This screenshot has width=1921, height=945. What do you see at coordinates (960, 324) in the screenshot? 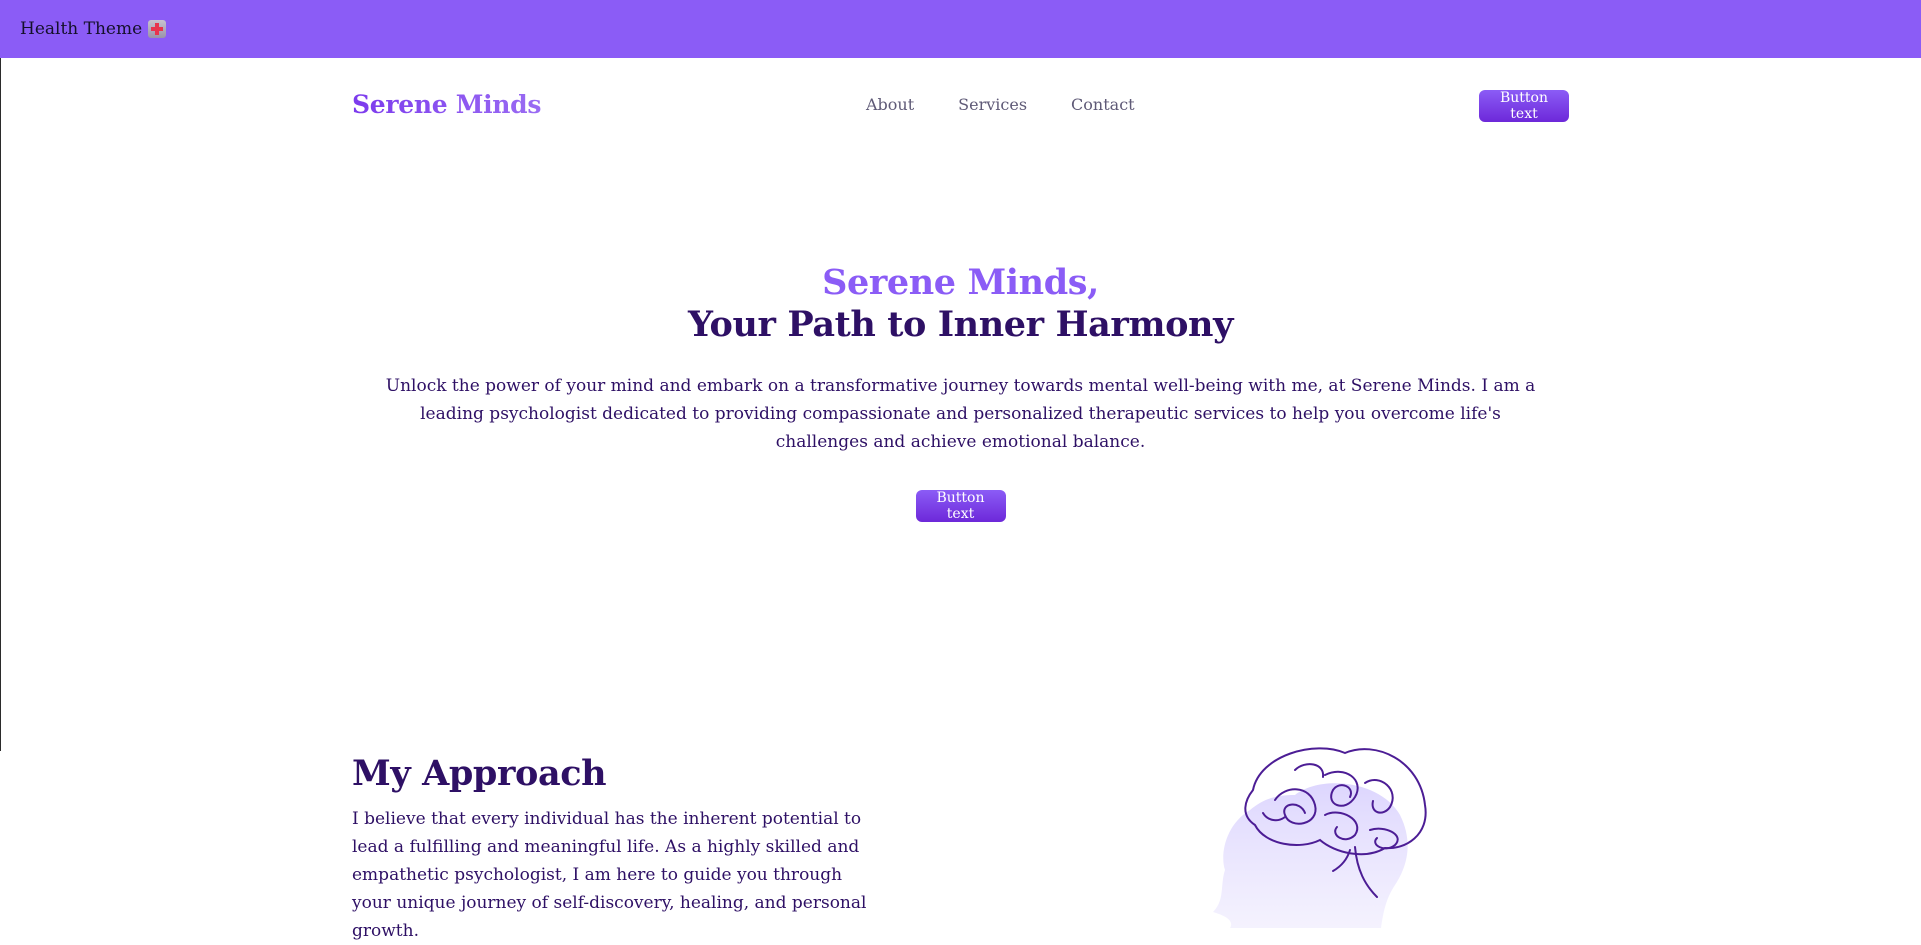
I see `hero-title-line-2: Your Path to Inner Harmony` at bounding box center [960, 324].